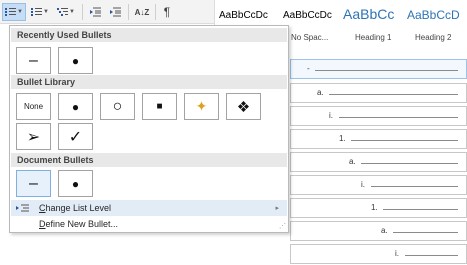 This screenshot has width=467, height=265. What do you see at coordinates (63, 12) in the screenshot?
I see `multilevel-list-icon` at bounding box center [63, 12].